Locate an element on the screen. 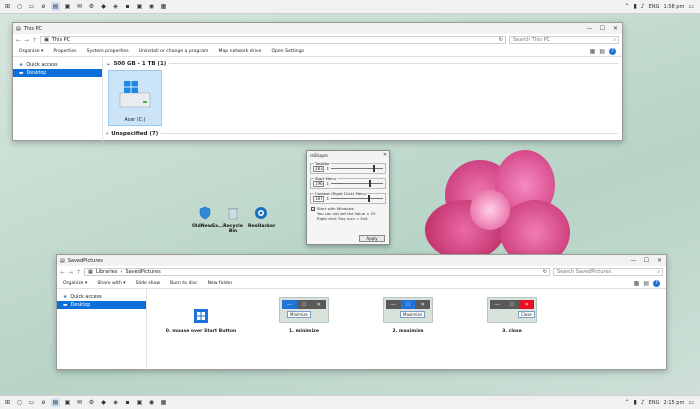 This screenshot has height=409, width=700. start-menu-slider is located at coordinates (357, 183).